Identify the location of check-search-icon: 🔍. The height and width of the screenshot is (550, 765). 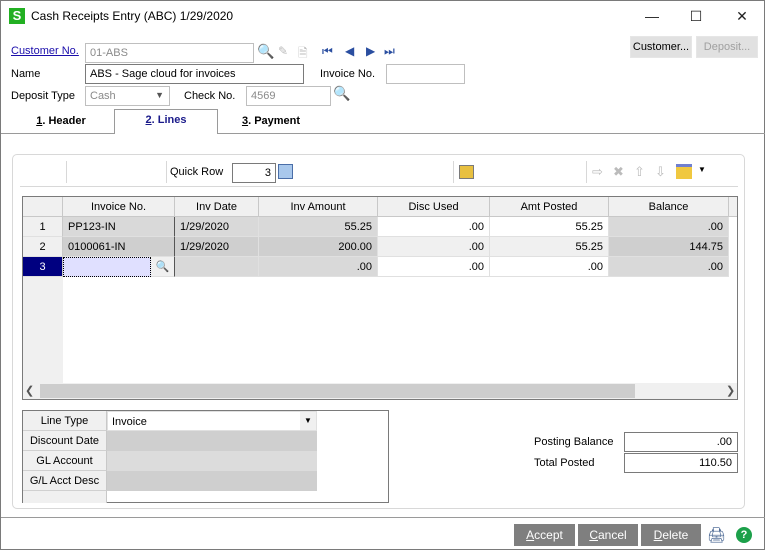
(341, 93).